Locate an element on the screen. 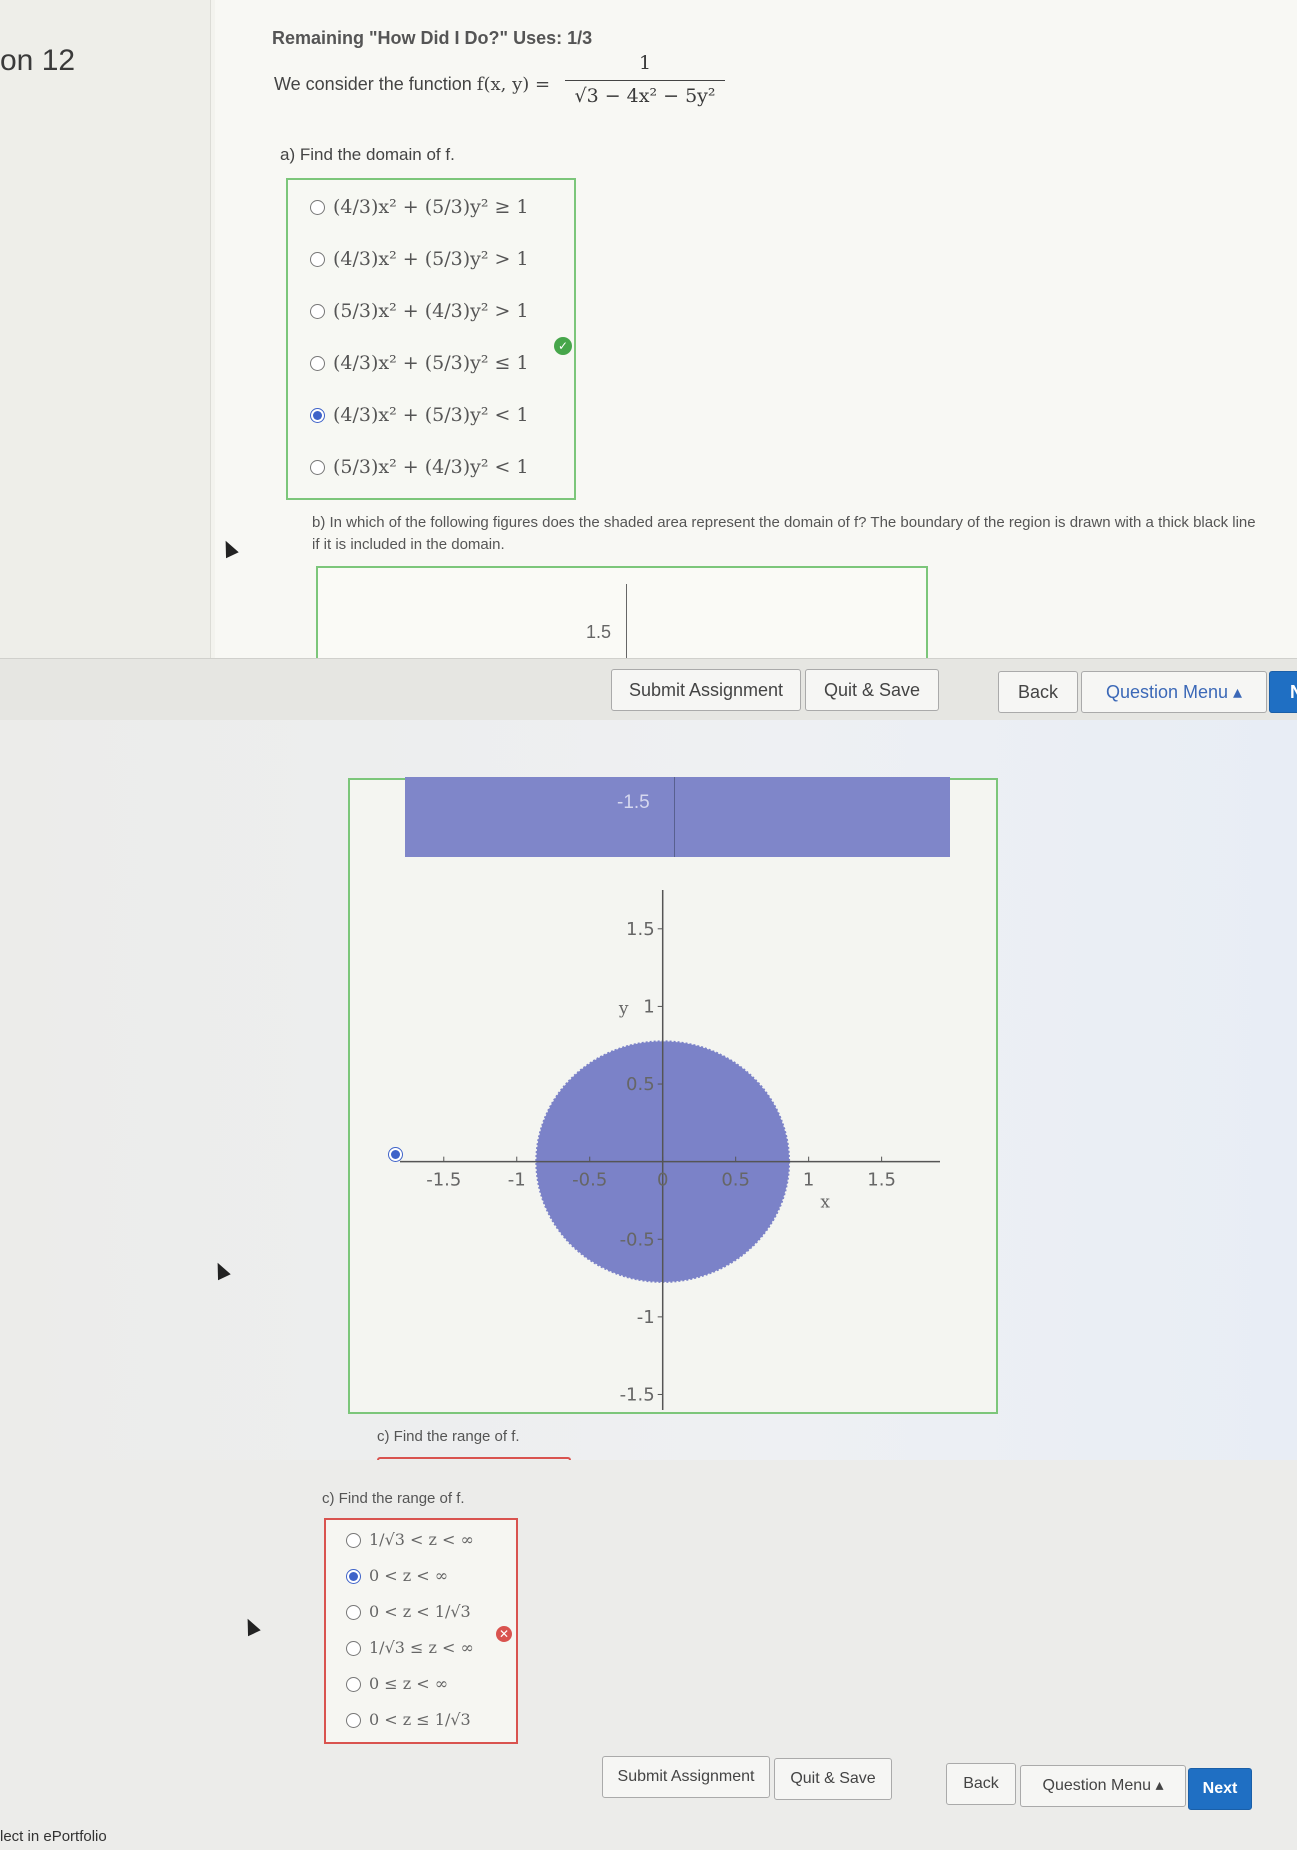  part-a-option: (5/3)x² + (4/3)y² > 1 is located at coordinates (419, 311).